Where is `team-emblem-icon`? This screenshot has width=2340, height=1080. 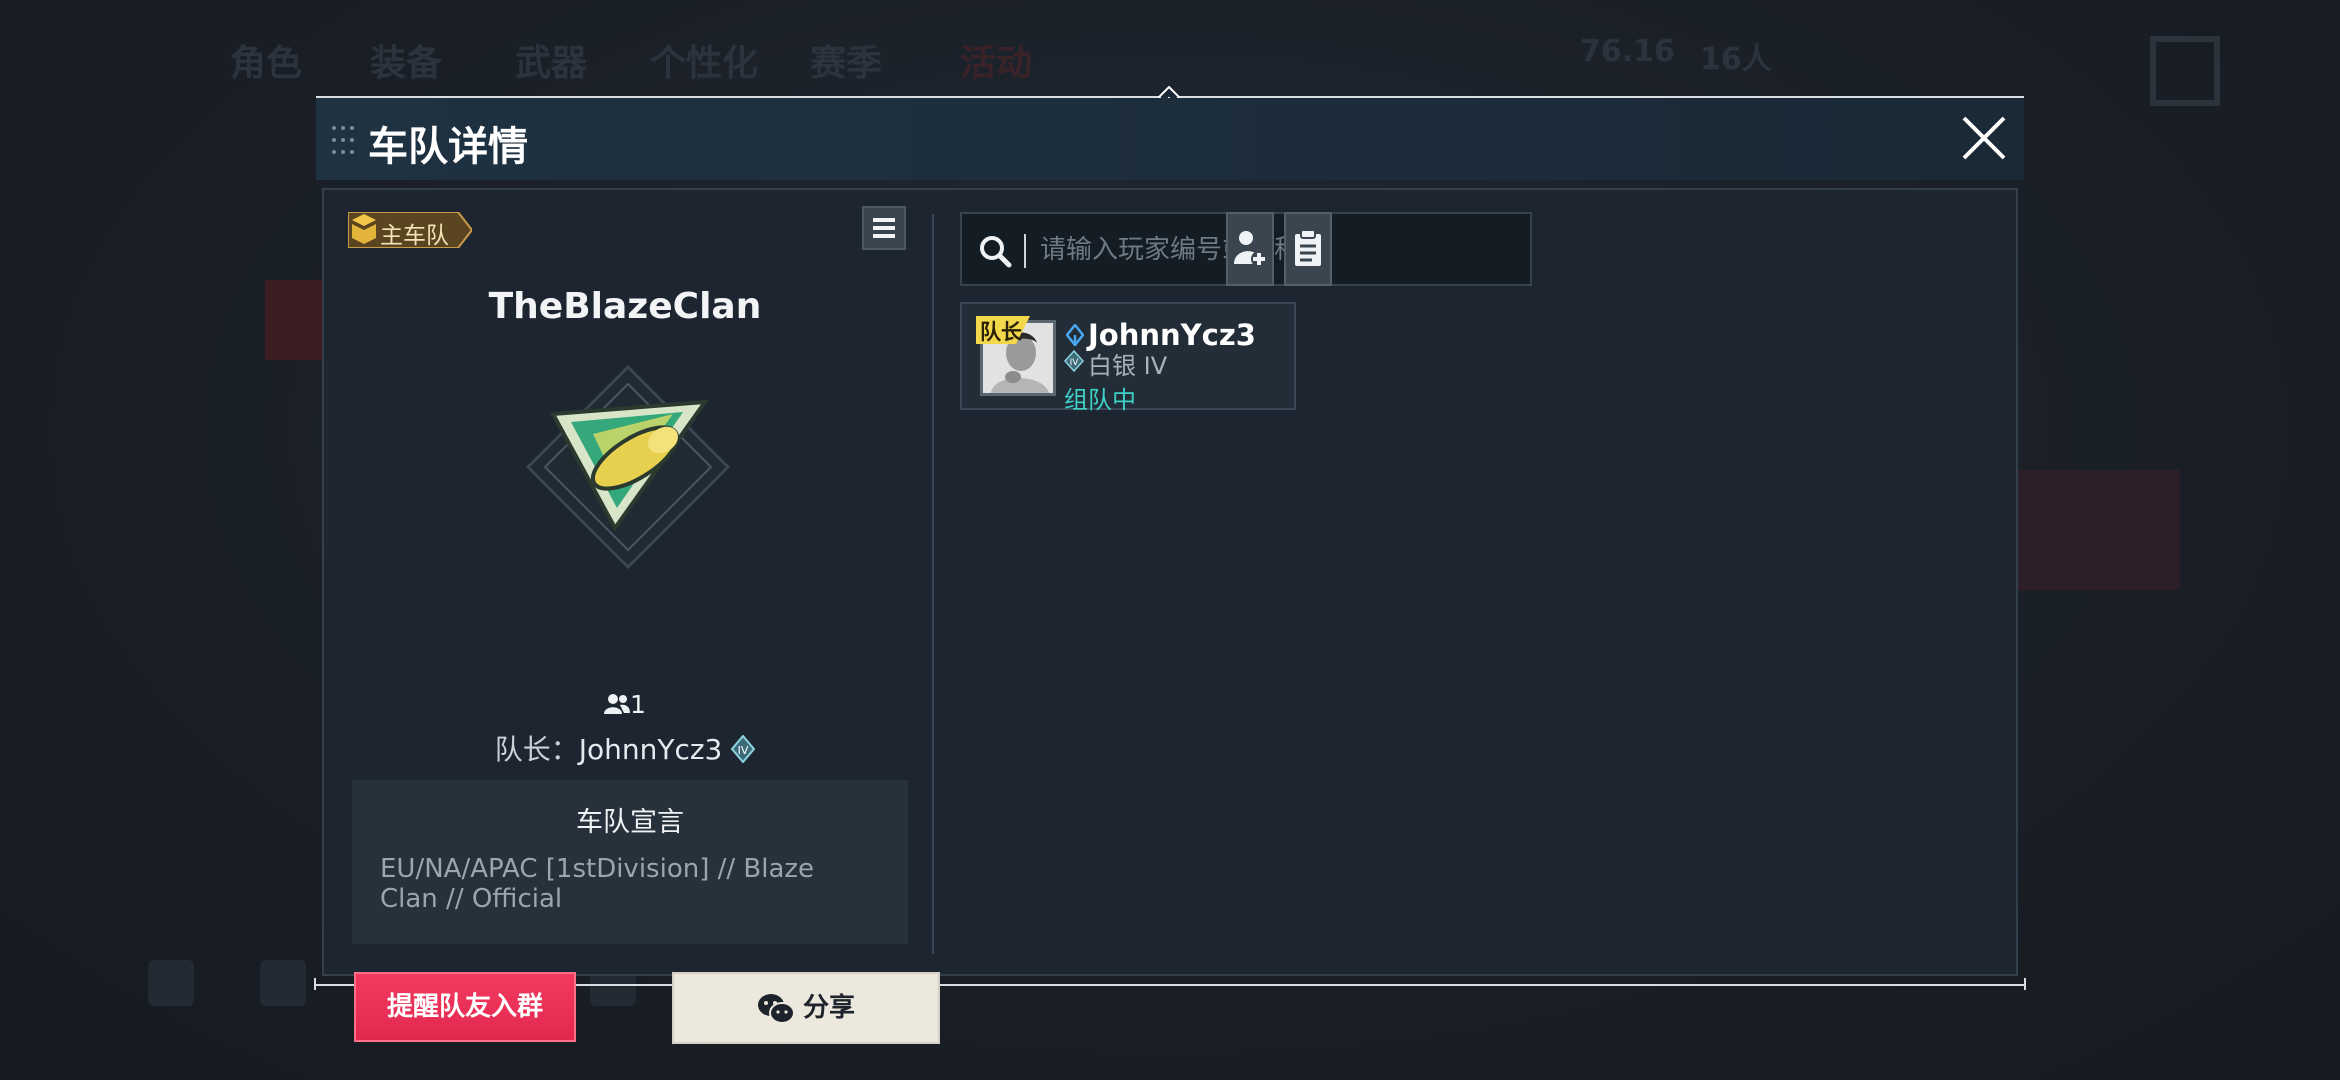 team-emblem-icon is located at coordinates (628, 467).